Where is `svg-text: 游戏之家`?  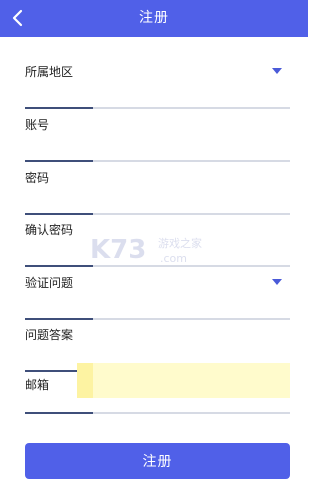
svg-text: 游戏之家 is located at coordinates (180, 243).